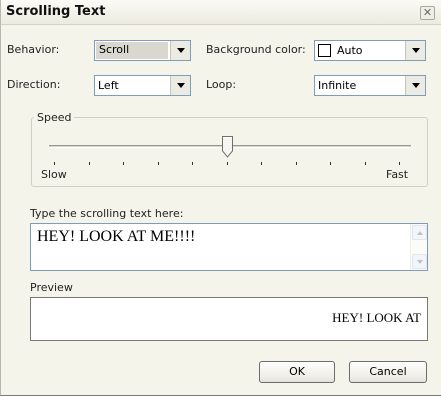 The height and width of the screenshot is (396, 441). I want to click on preview-box: HEY! LOOK AT, so click(229, 319).